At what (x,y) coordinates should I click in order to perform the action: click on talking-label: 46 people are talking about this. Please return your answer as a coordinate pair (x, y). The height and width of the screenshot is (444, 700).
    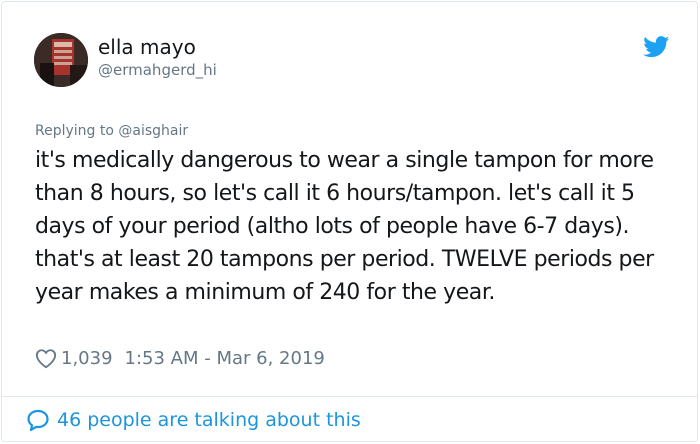
    Looking at the image, I should click on (209, 420).